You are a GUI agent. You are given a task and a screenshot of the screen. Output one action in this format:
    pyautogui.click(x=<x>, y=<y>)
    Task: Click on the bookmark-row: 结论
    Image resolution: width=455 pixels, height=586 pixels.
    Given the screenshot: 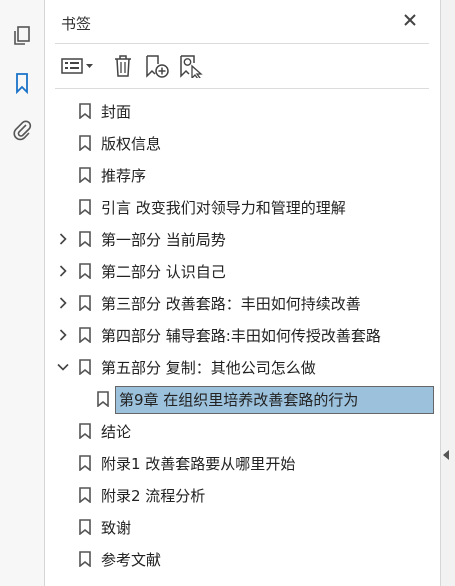 What is the action you would take?
    pyautogui.click(x=242, y=431)
    